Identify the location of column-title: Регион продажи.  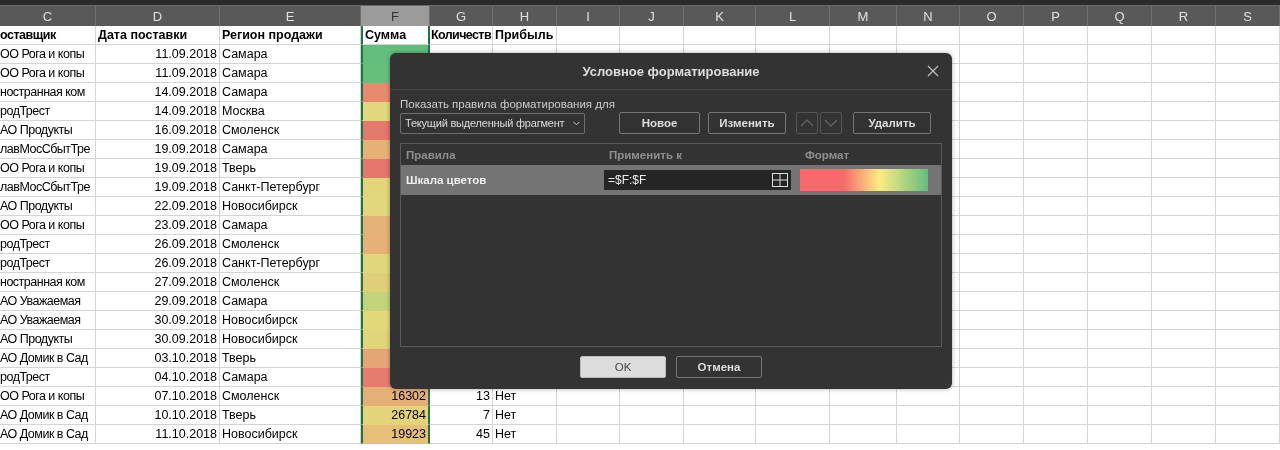
(272, 35).